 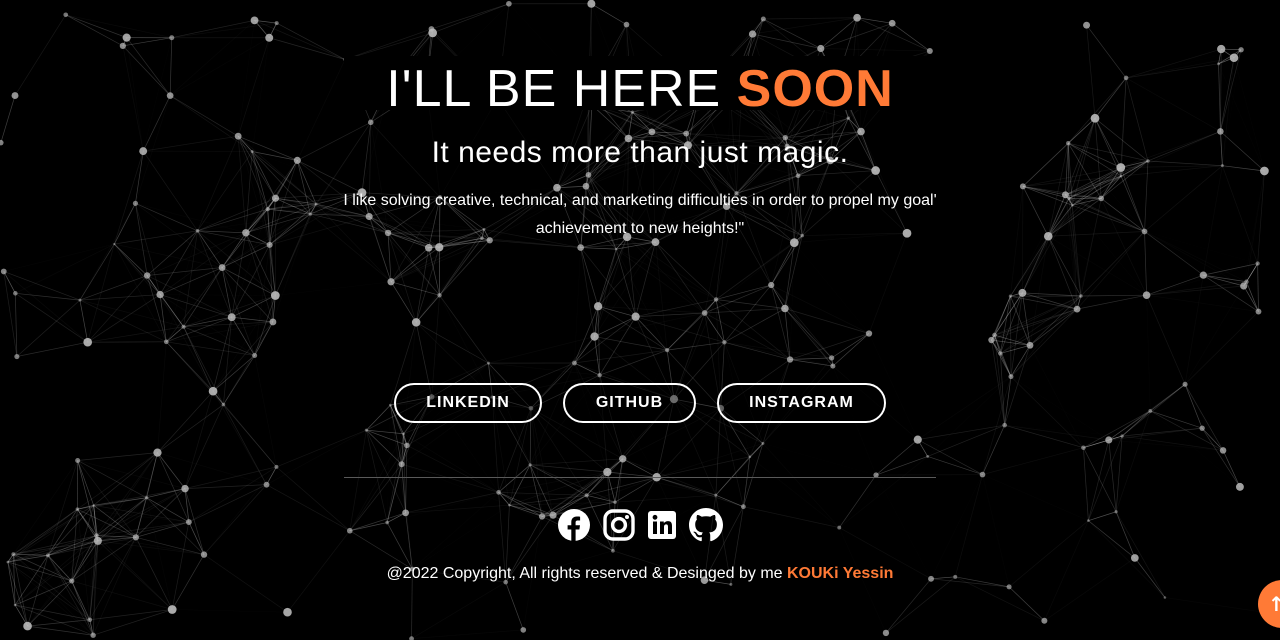 What do you see at coordinates (706, 525) in the screenshot?
I see `github-icon` at bounding box center [706, 525].